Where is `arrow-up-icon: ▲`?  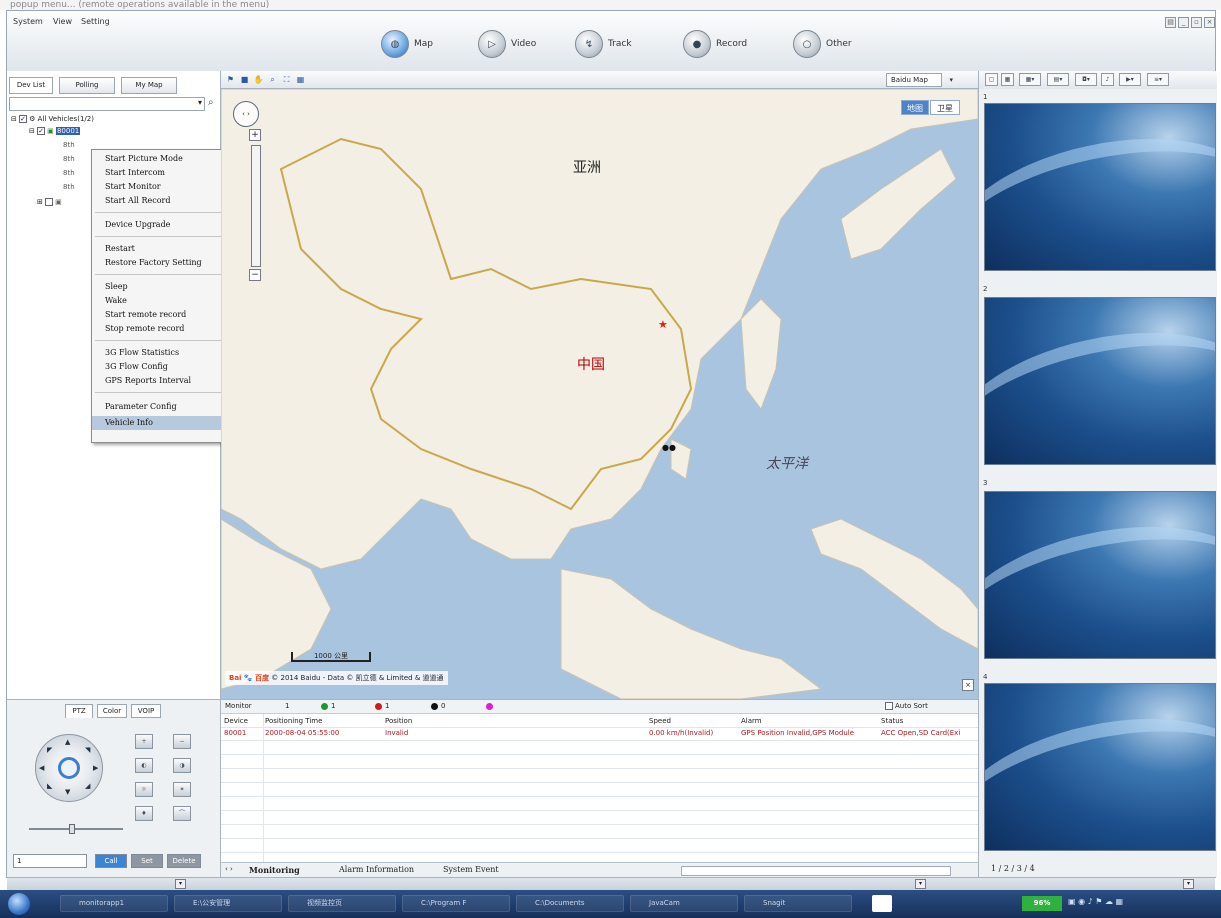 arrow-up-icon: ▲ is located at coordinates (67, 742).